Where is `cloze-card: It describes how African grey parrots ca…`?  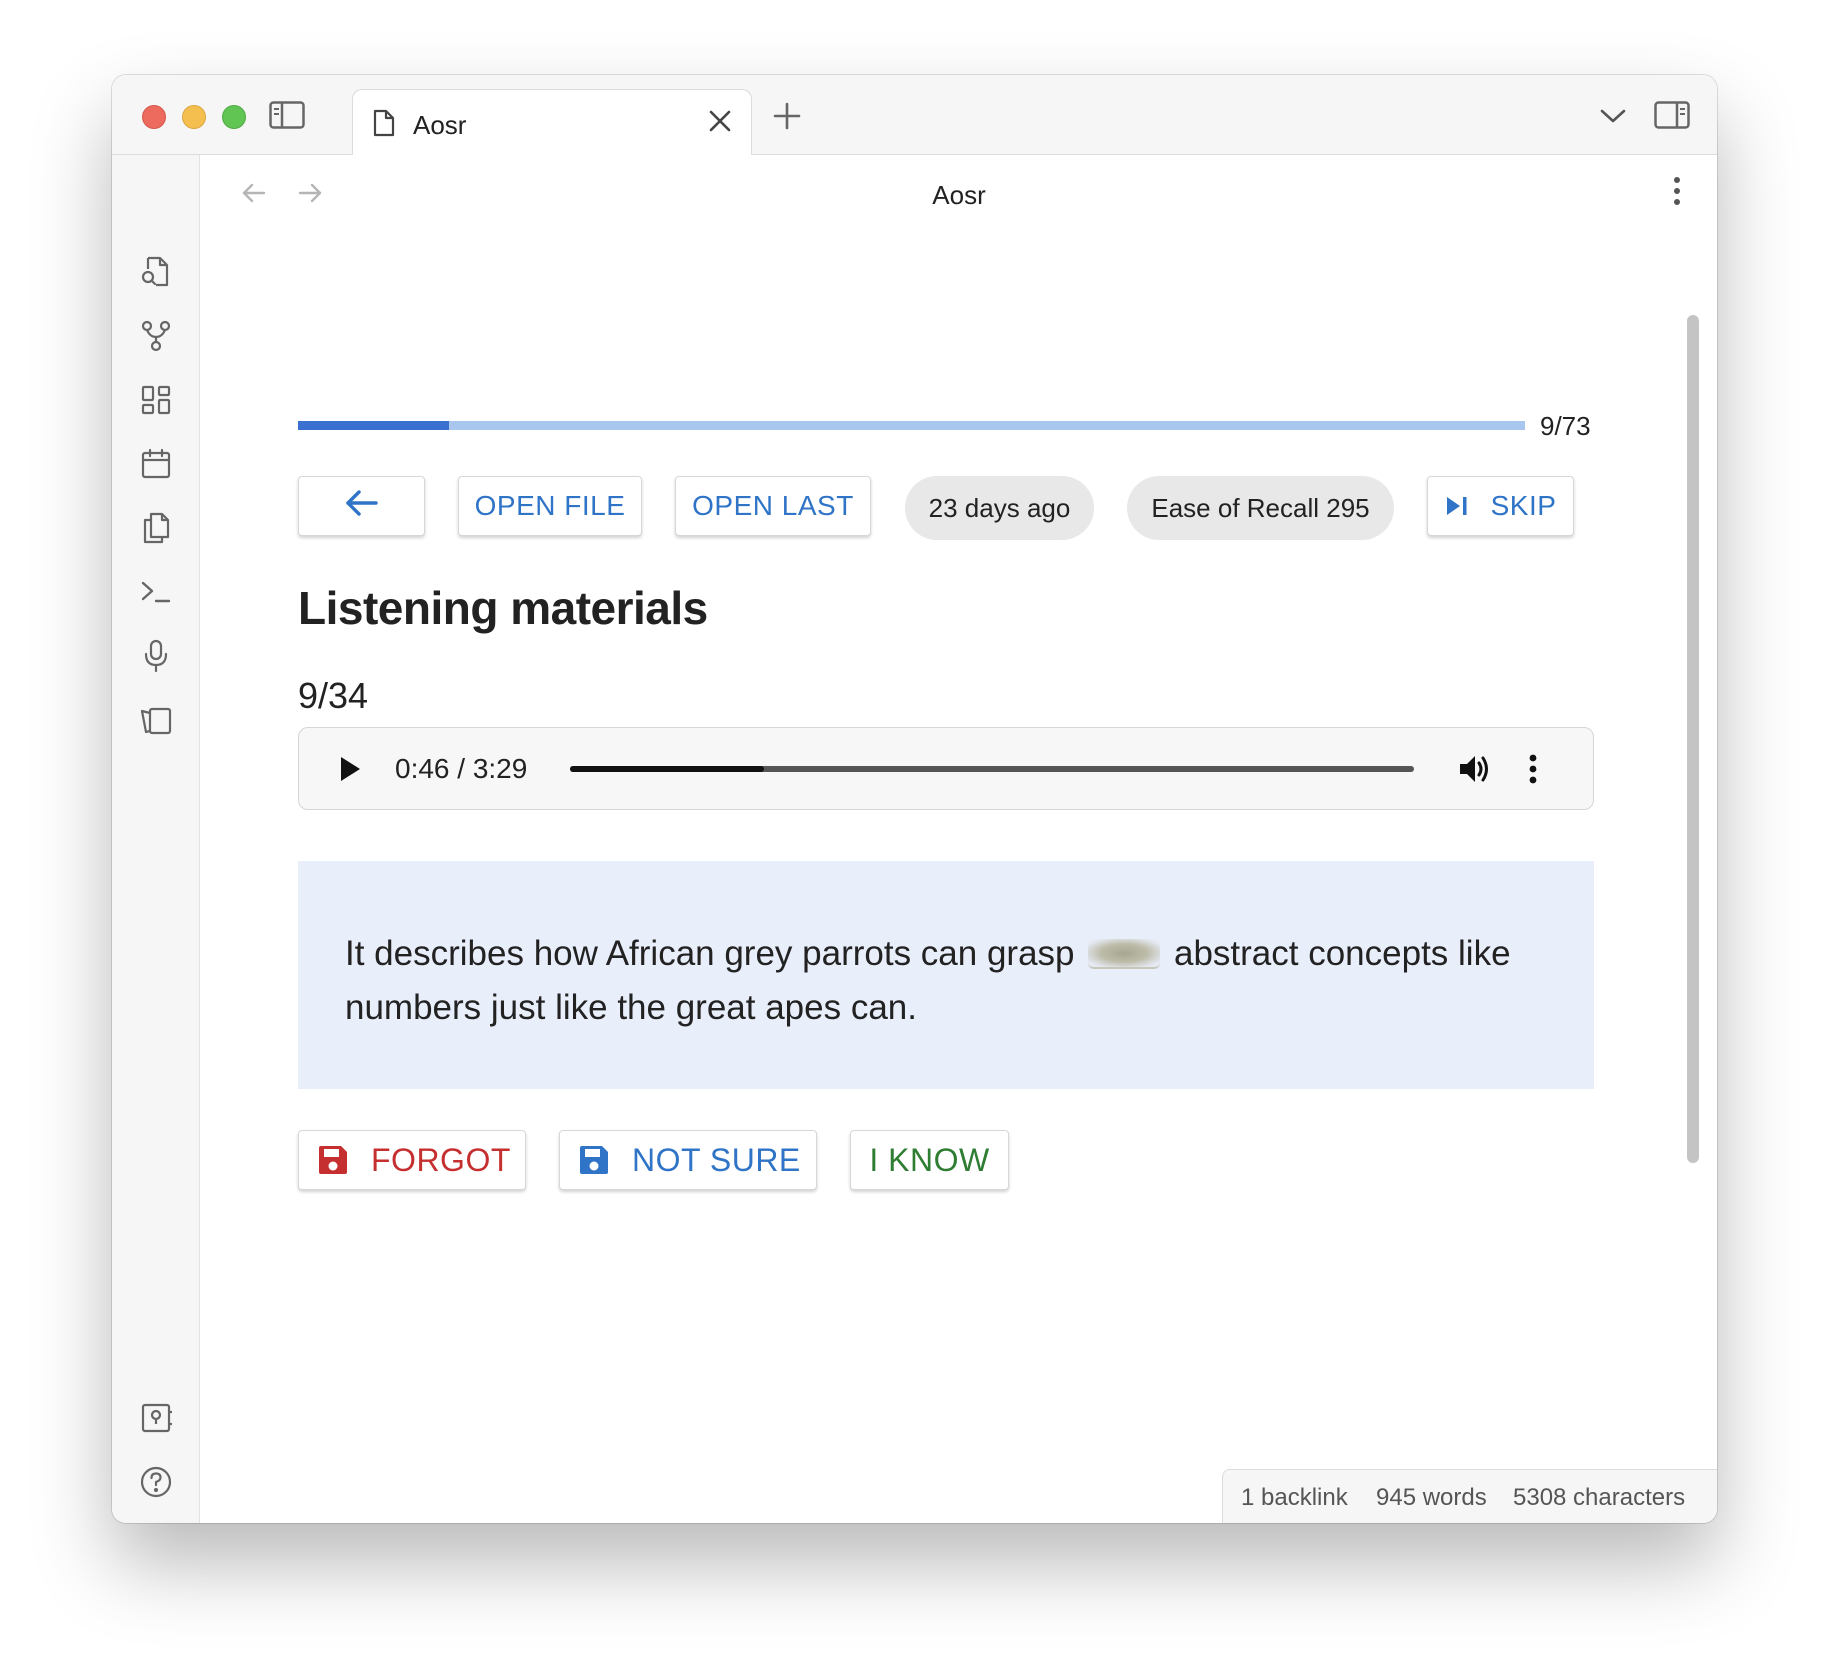
cloze-card: It describes how African grey parrots ca… is located at coordinates (946, 975).